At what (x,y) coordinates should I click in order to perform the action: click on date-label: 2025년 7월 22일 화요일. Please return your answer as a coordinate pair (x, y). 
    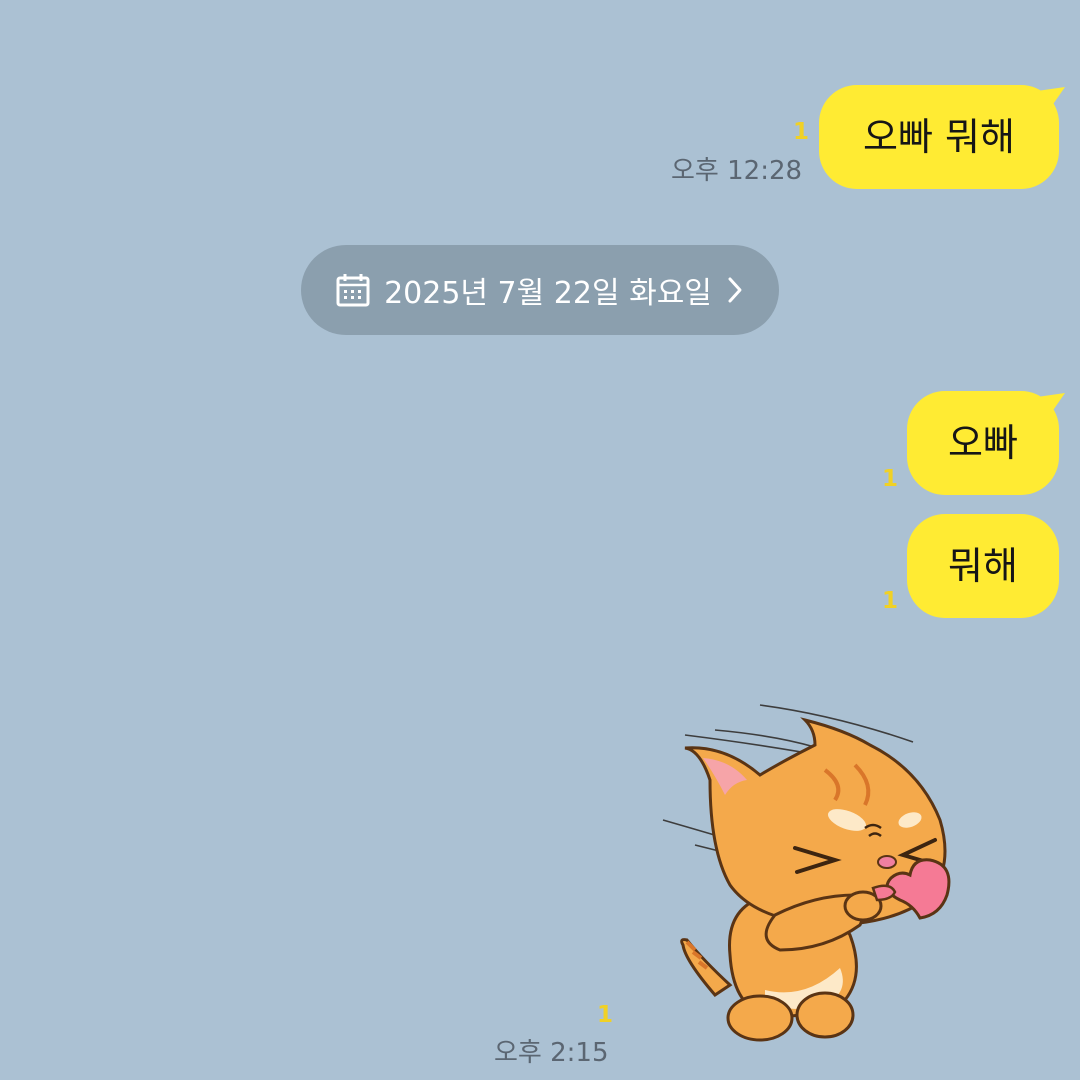
    Looking at the image, I should click on (548, 293).